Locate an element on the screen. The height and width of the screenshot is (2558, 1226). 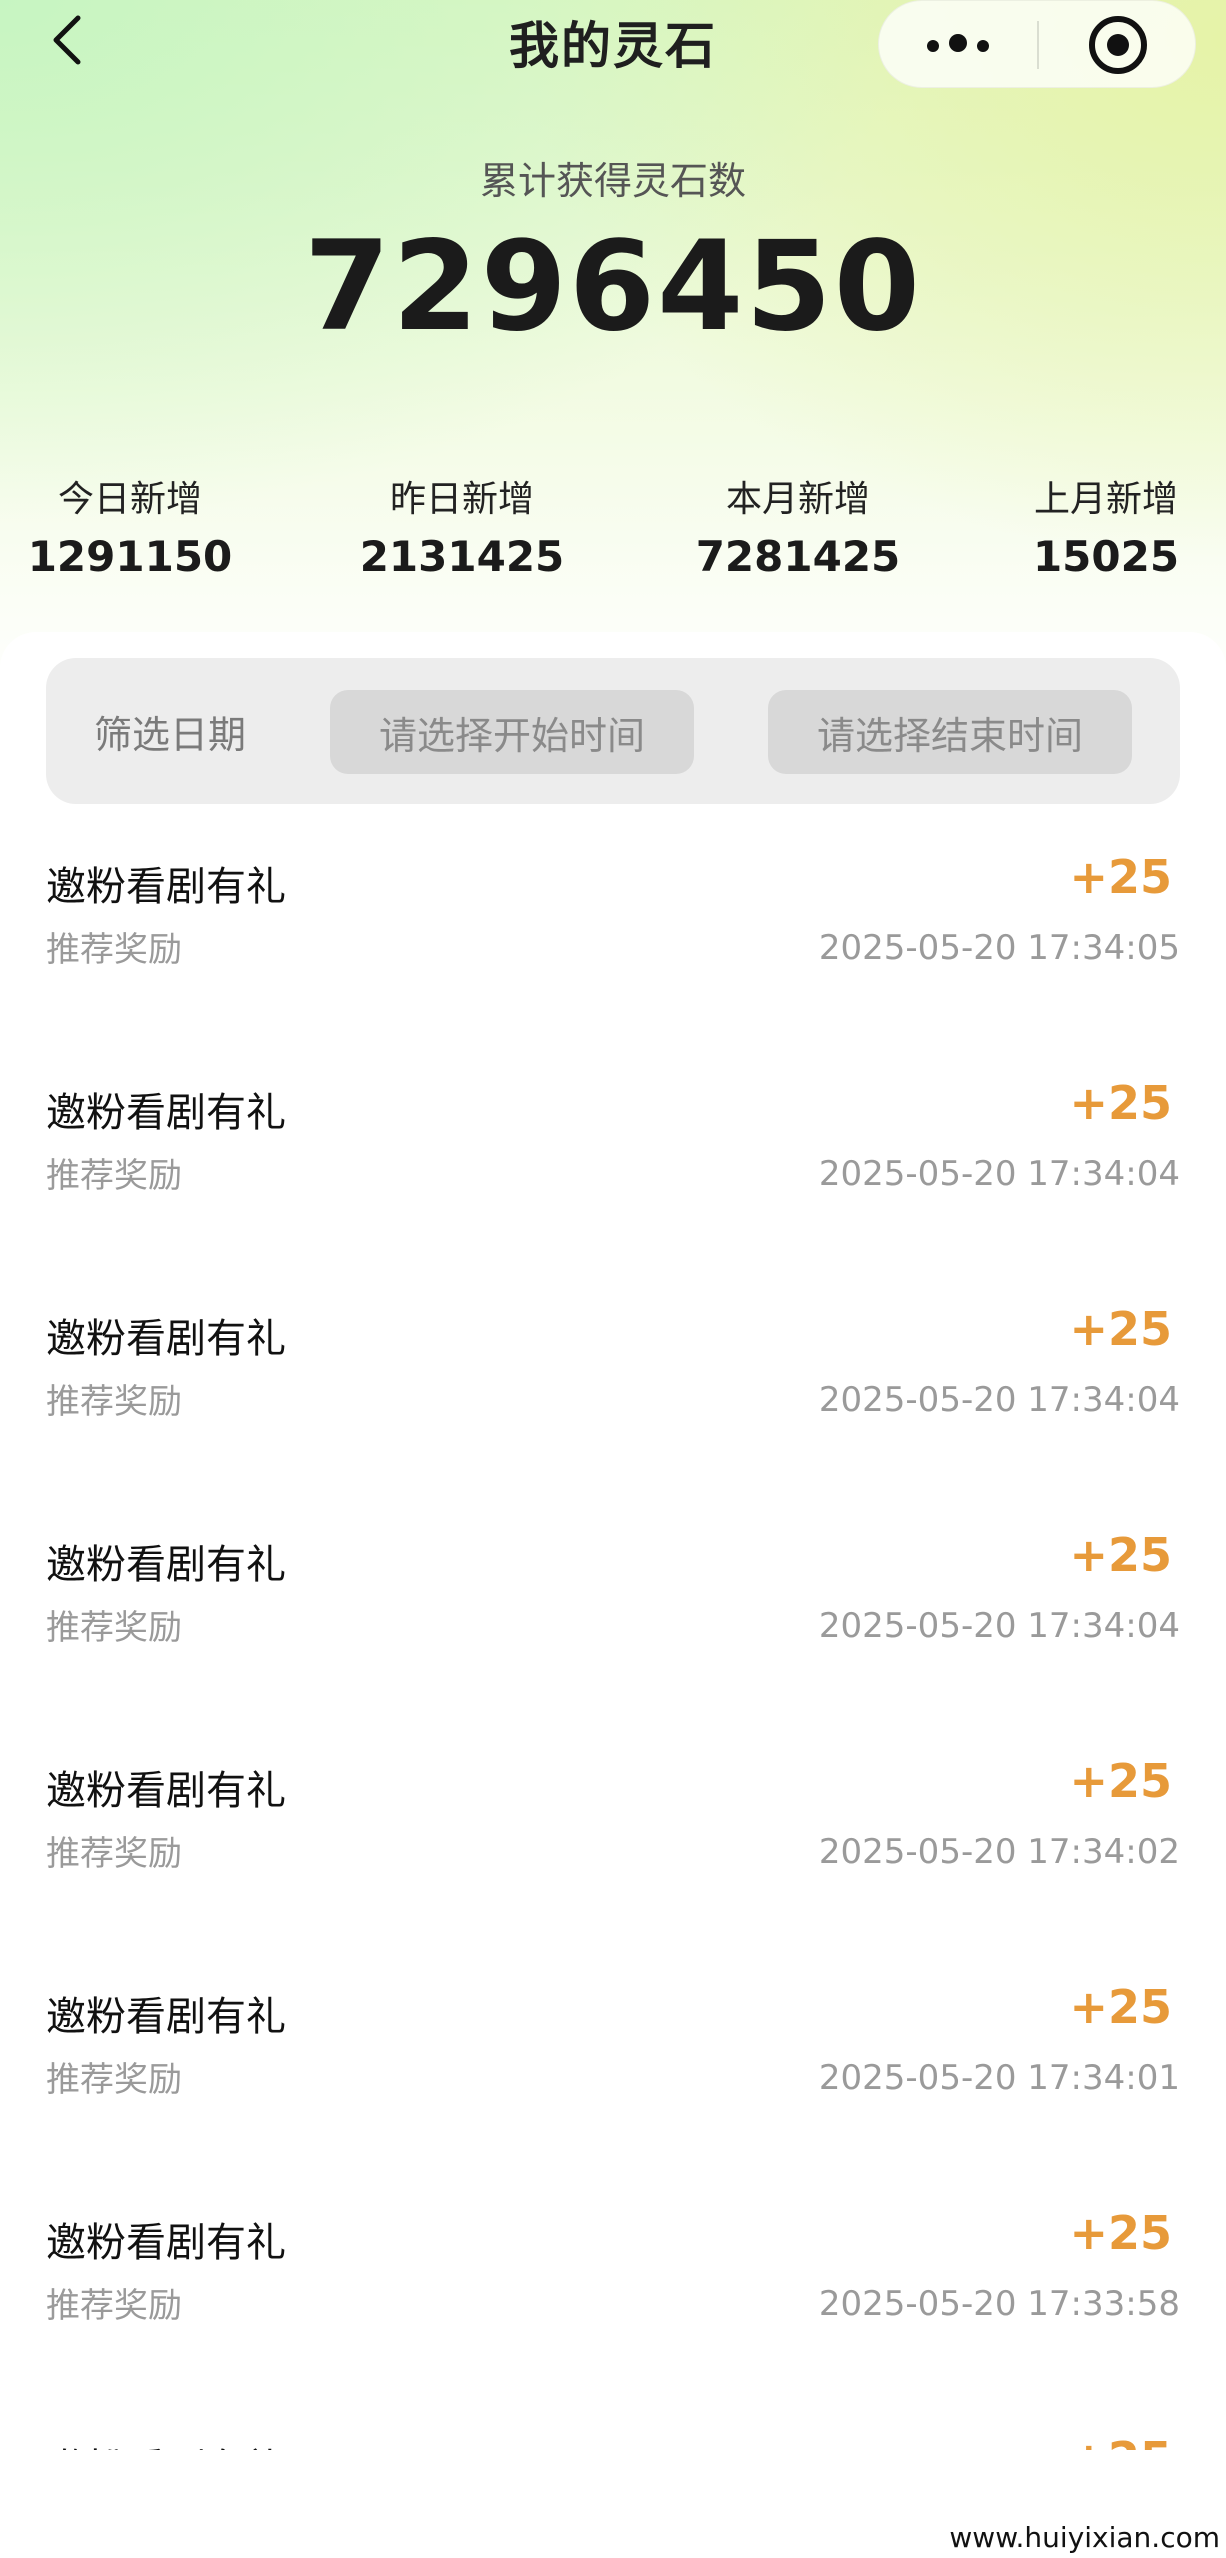
list-item: 邀粉看剧有礼 推荐奖励 +25 2025-05-20 17:34:05 is located at coordinates (613, 931).